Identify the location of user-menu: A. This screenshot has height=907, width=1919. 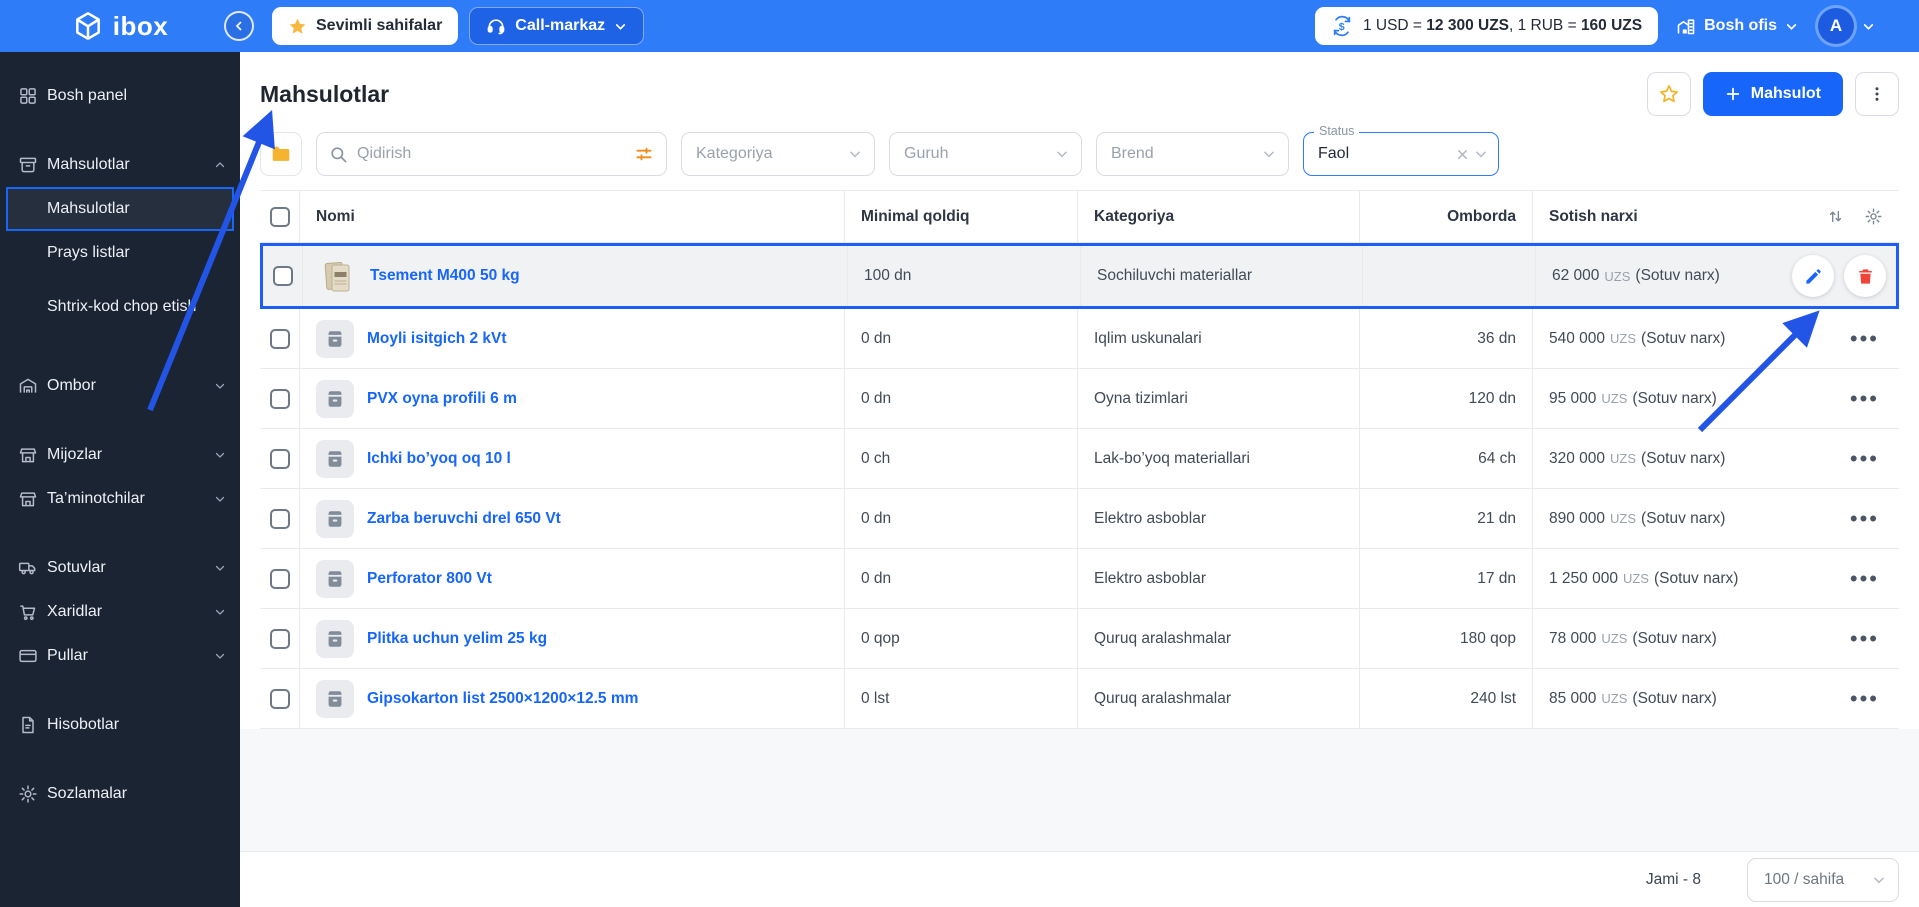
(1846, 26).